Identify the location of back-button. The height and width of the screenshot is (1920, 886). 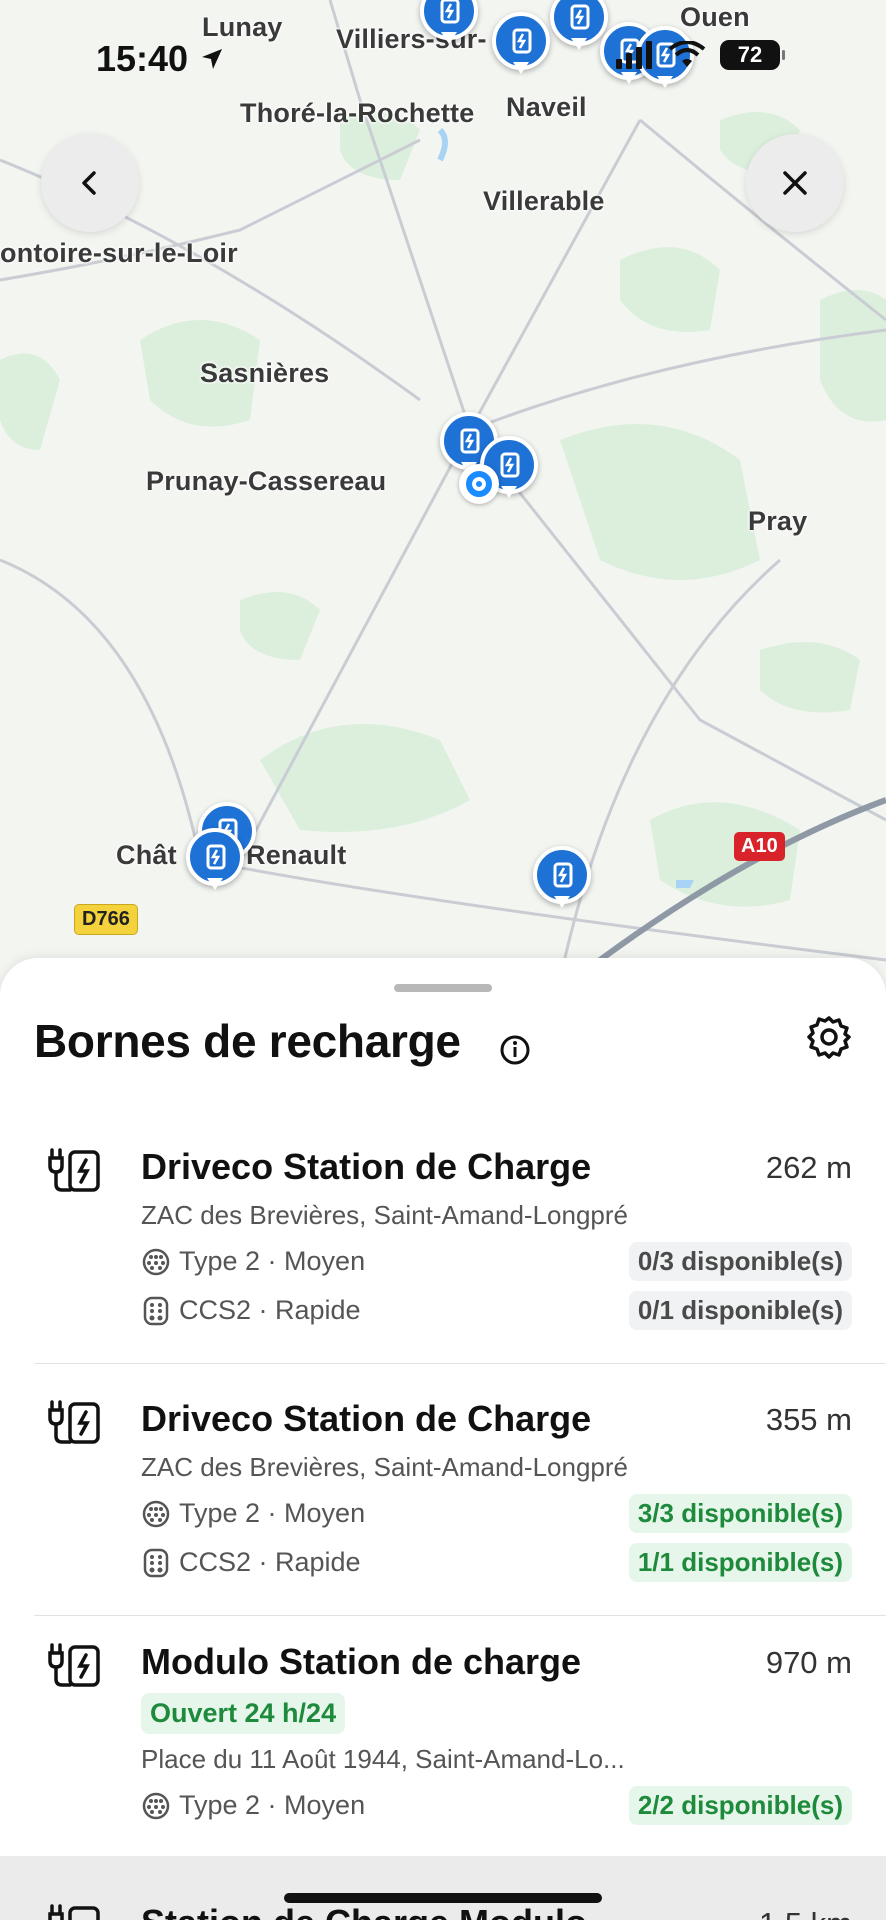
(90, 183).